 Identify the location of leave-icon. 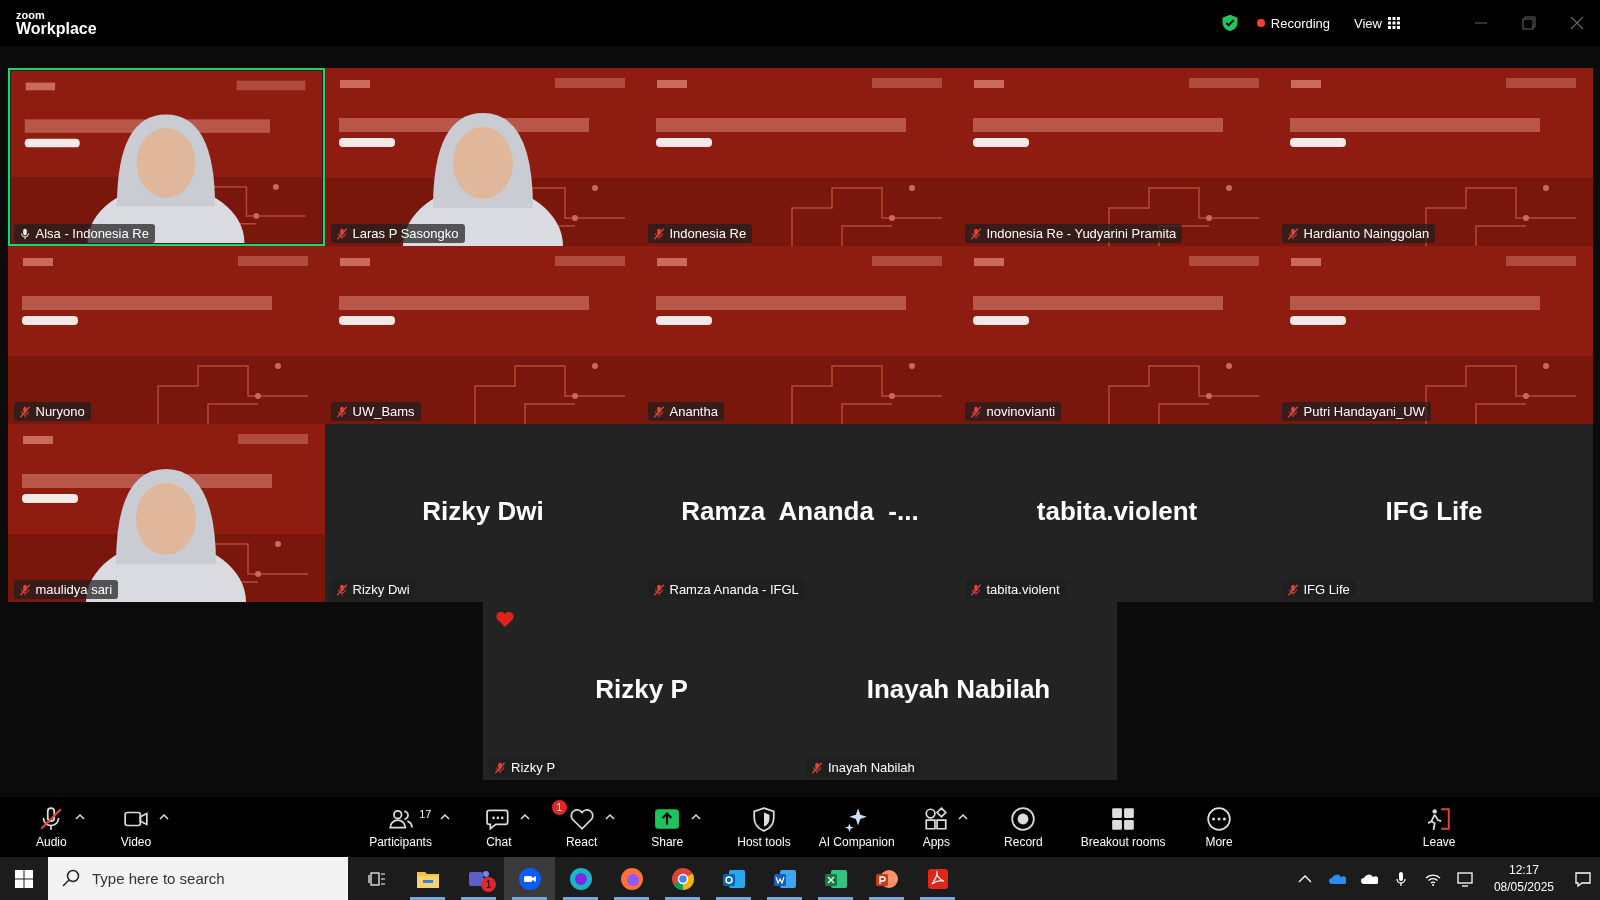
(1439, 818).